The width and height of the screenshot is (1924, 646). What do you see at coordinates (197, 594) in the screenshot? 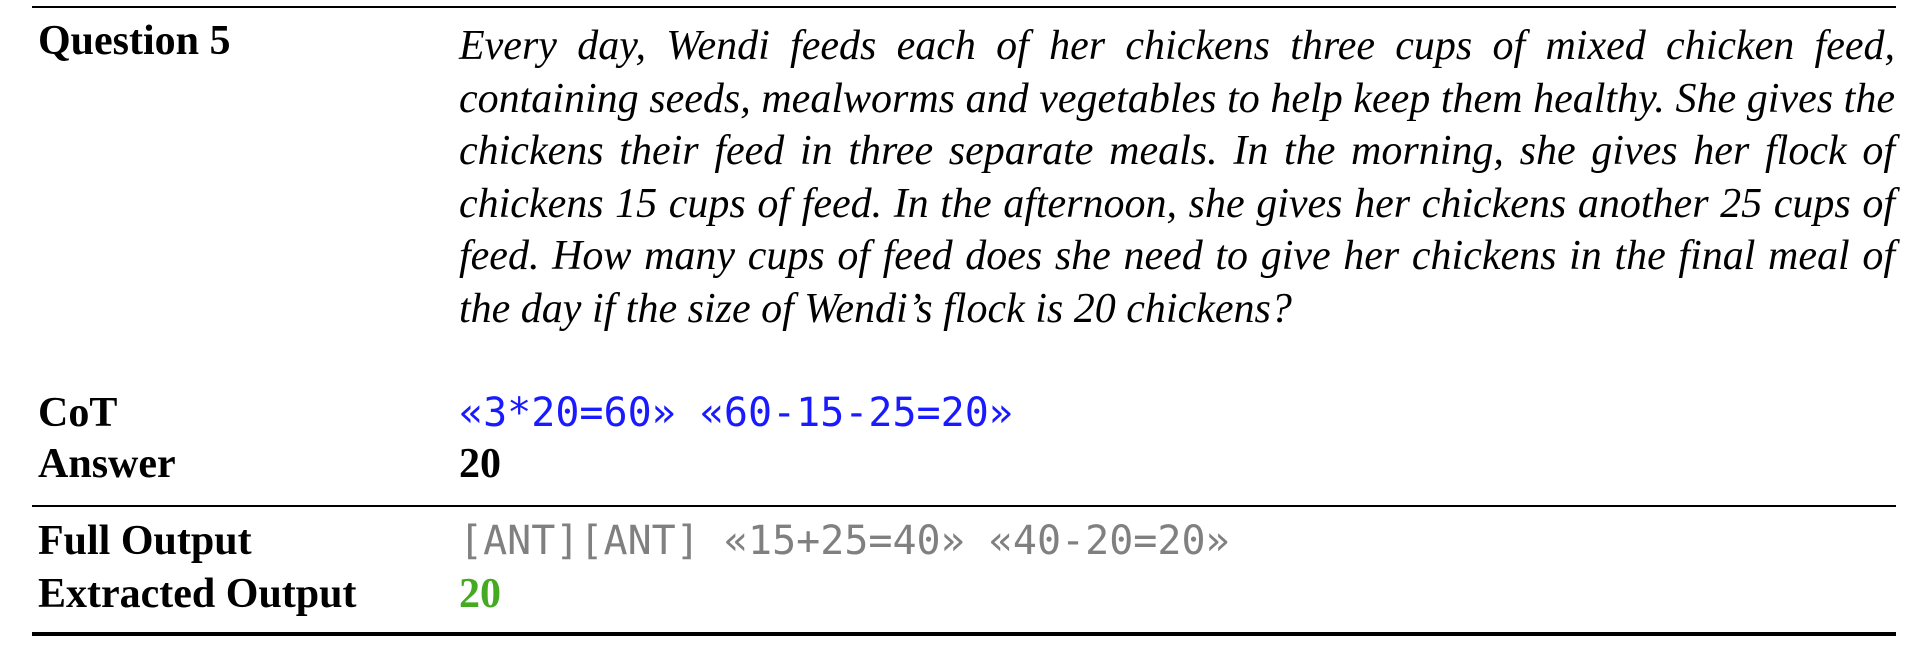
I see `extracted-output-label: Extracted Output` at bounding box center [197, 594].